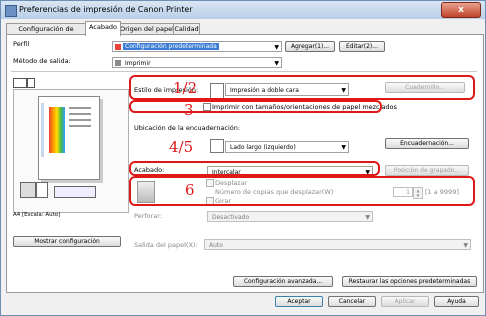  Describe the element at coordinates (171, 46) in the screenshot. I see `profile-value: Configuración predeterminada` at that location.